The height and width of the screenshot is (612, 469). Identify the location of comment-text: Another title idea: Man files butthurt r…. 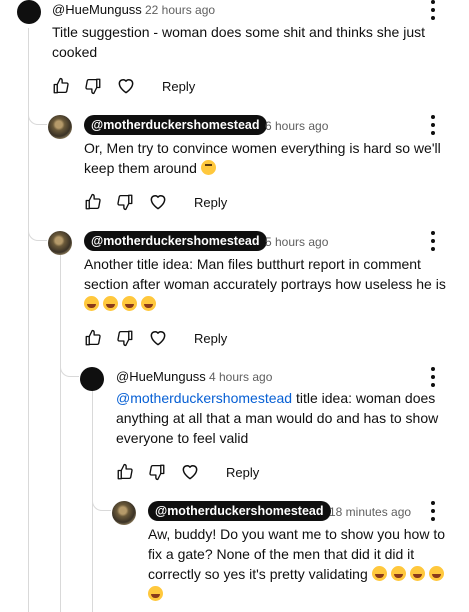
(270, 284).